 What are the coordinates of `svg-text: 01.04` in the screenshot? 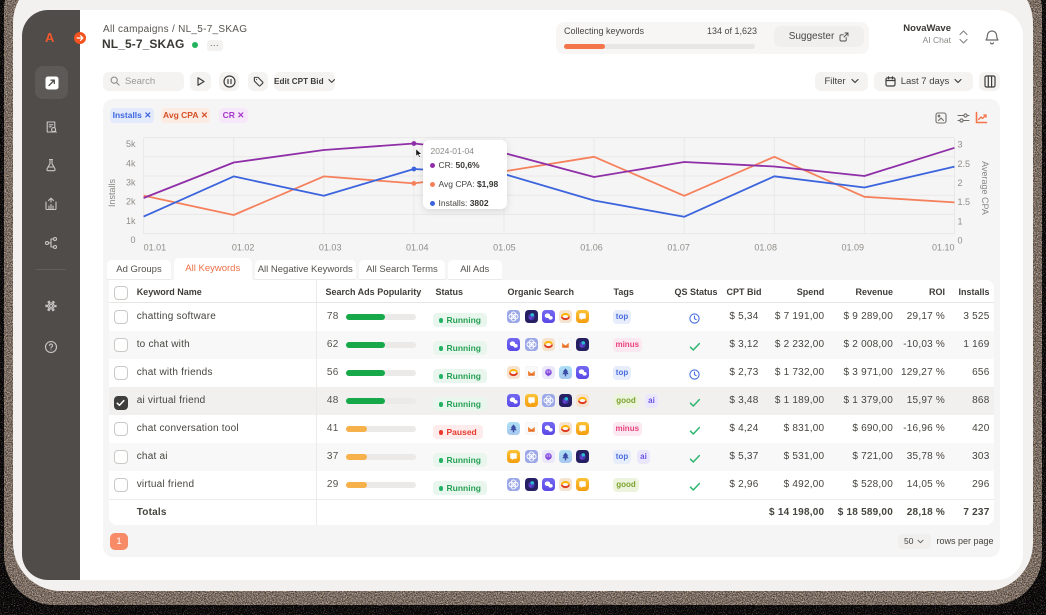 It's located at (417, 248).